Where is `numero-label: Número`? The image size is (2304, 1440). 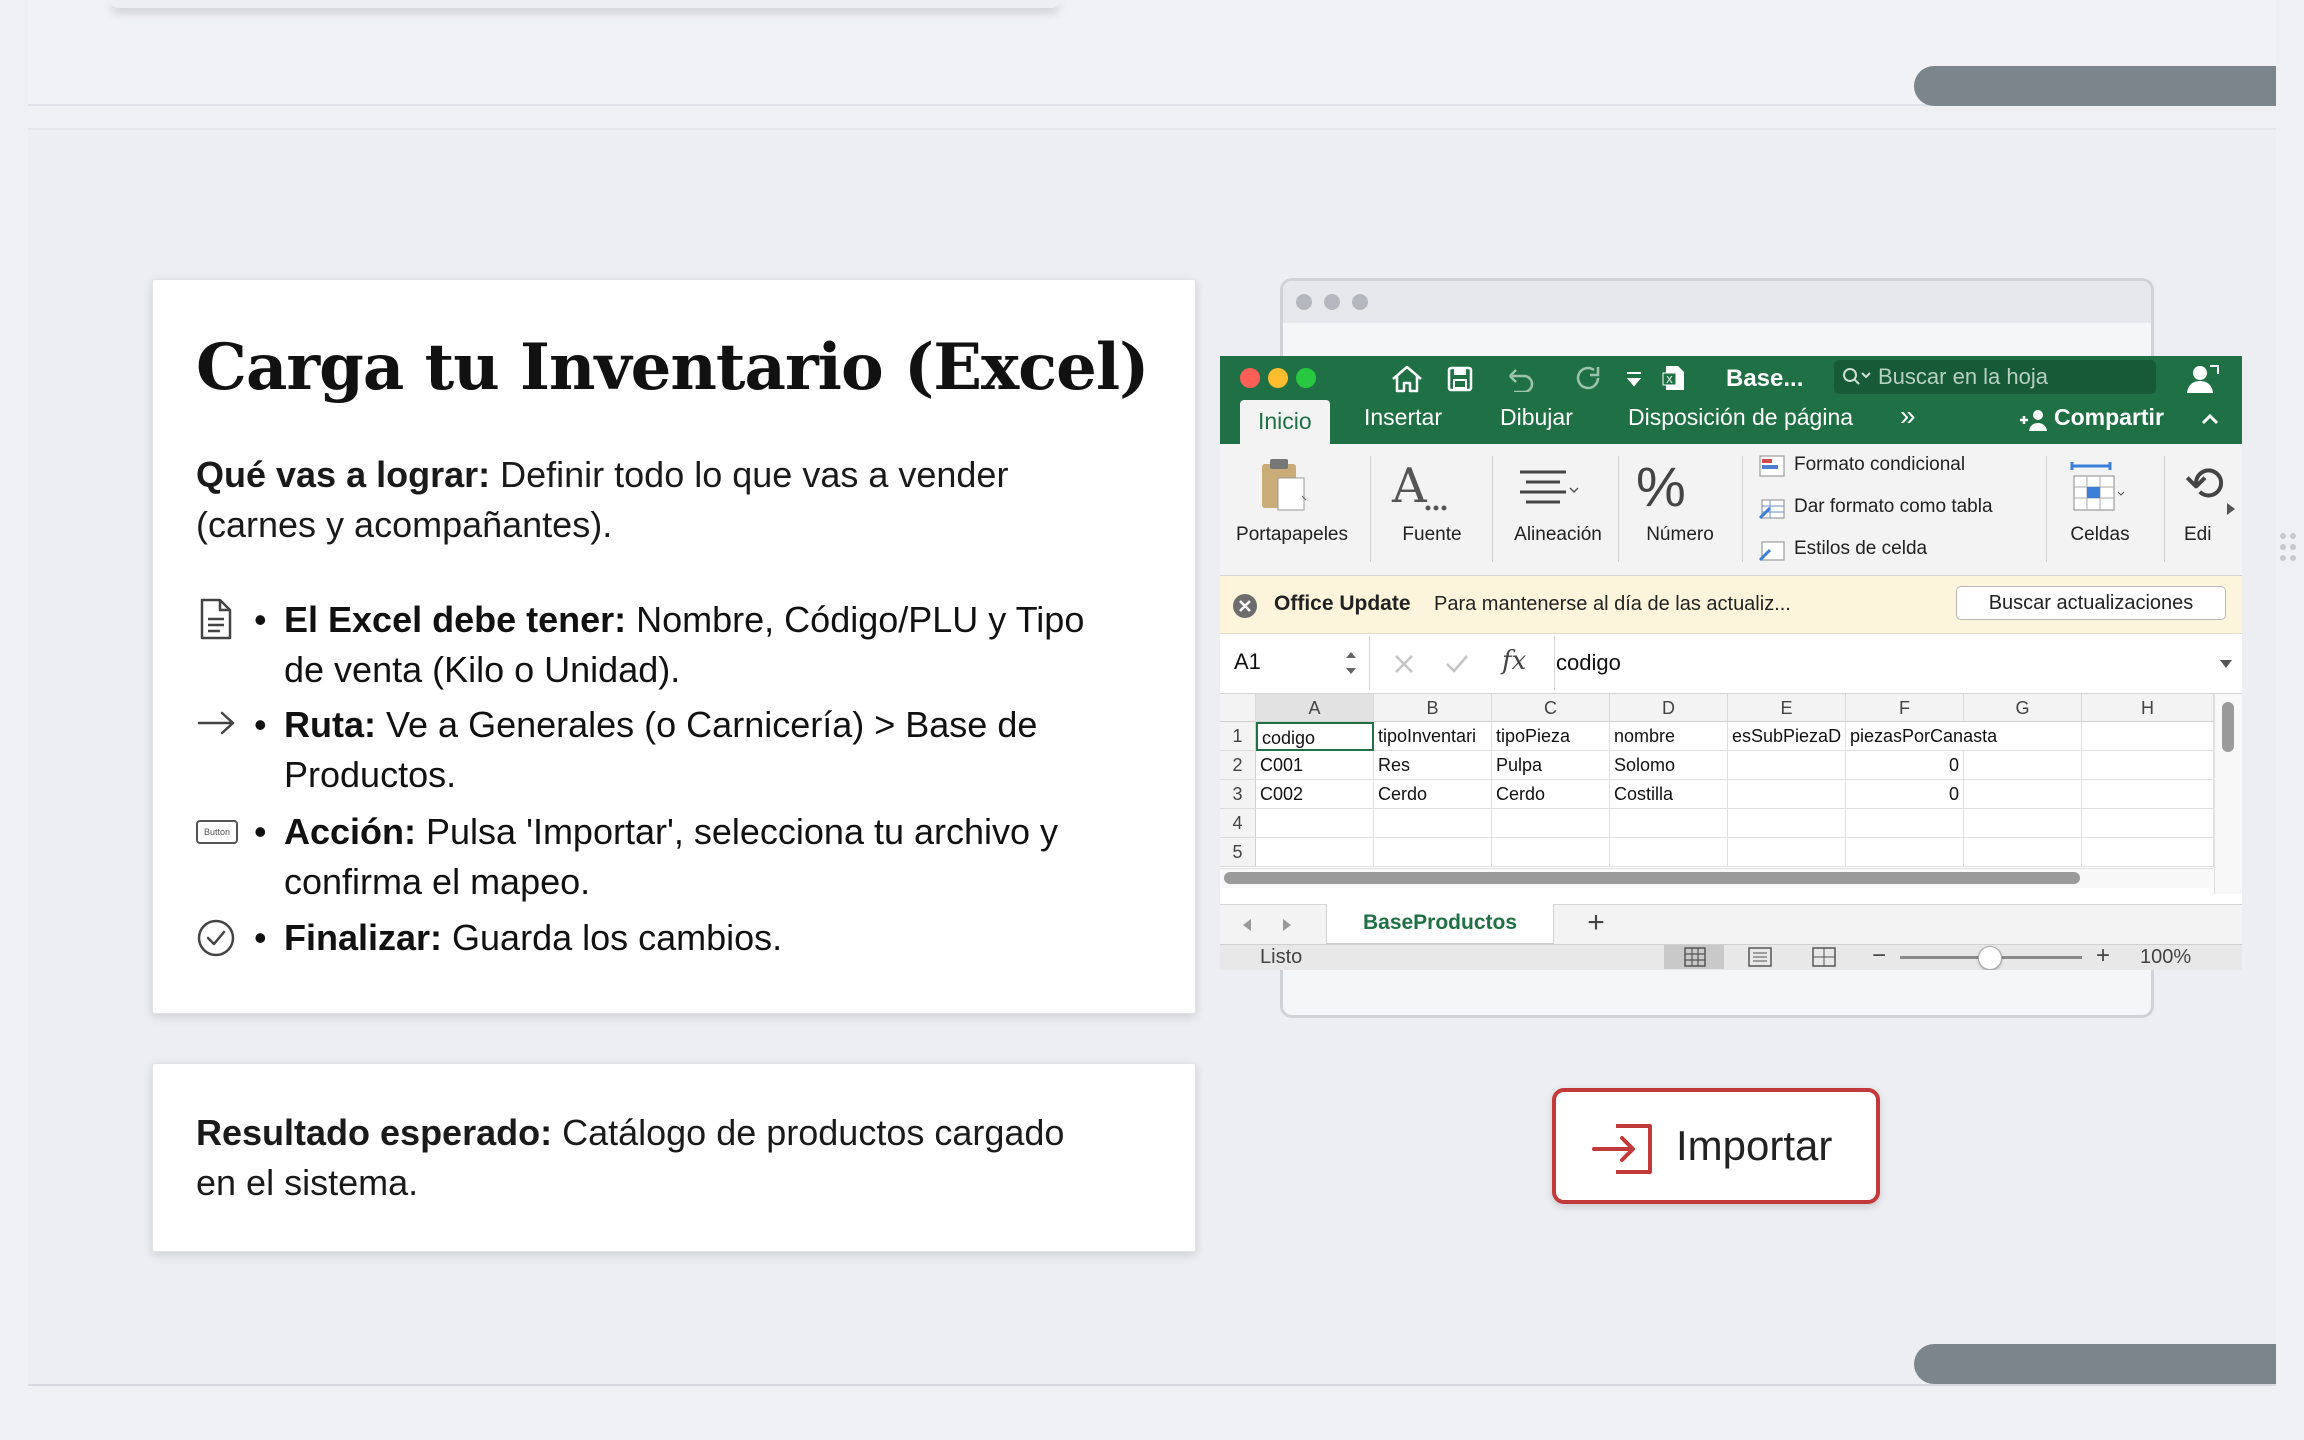
numero-label: Número is located at coordinates (1680, 535).